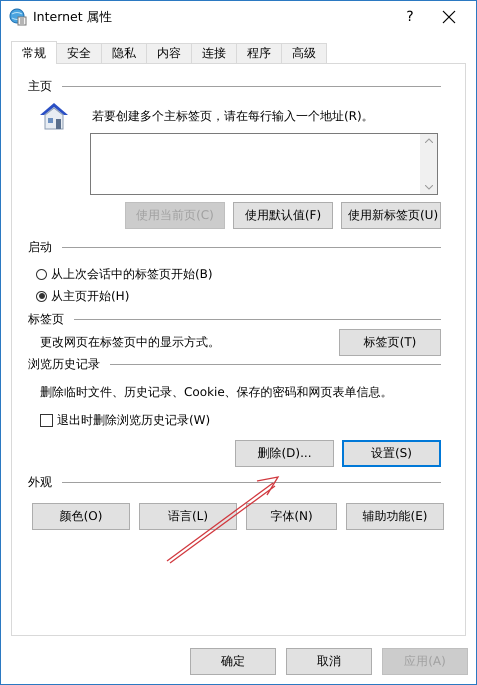  Describe the element at coordinates (79, 53) in the screenshot. I see `tab: 安全` at that location.